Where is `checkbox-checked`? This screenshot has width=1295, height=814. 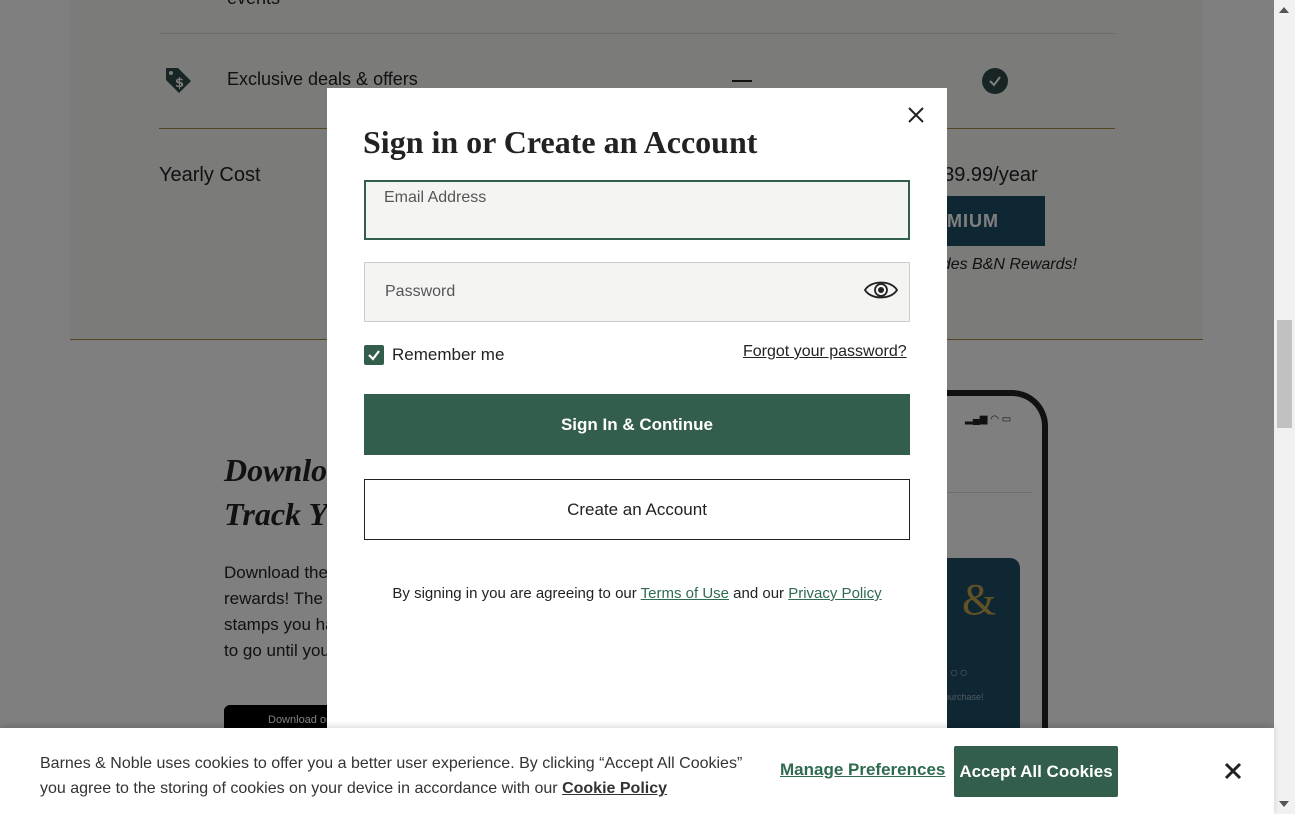 checkbox-checked is located at coordinates (374, 355).